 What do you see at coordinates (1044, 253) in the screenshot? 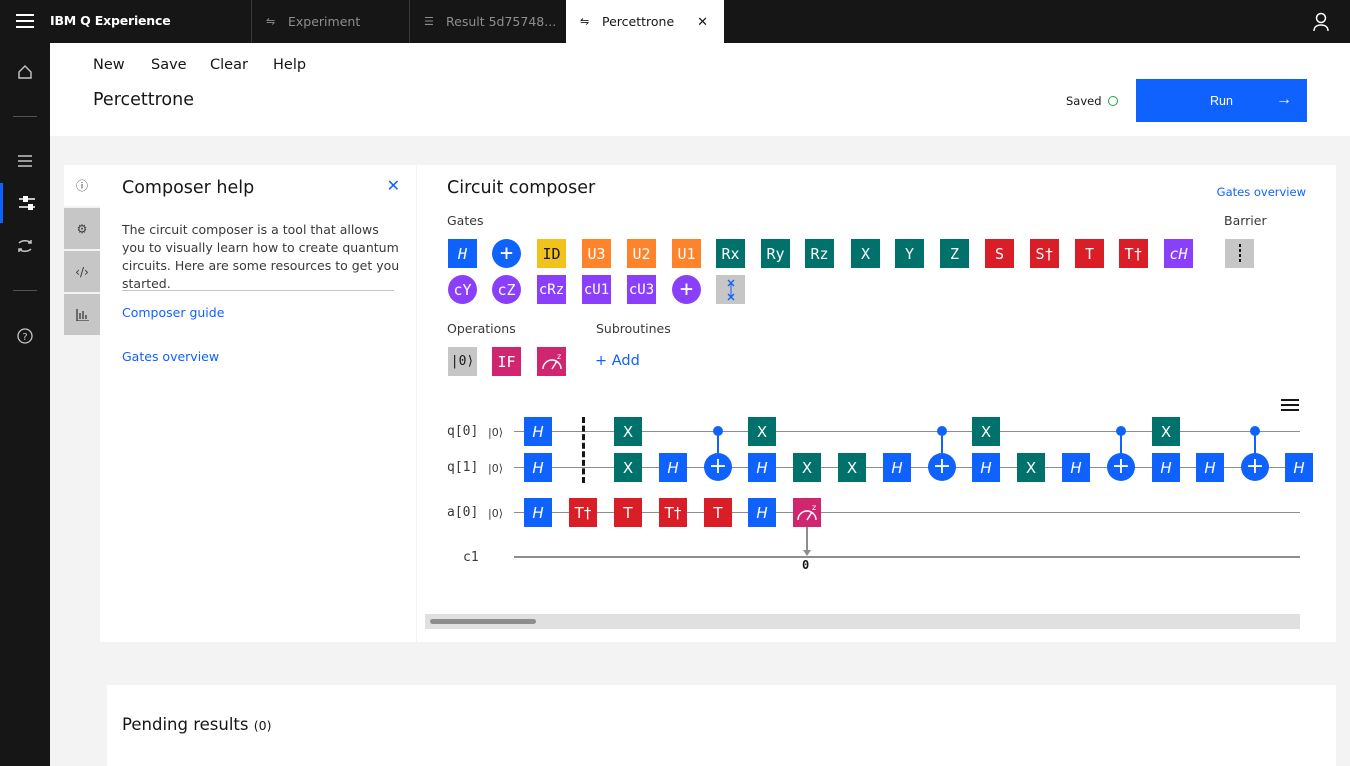
I see `gate-s-dagger: S†` at bounding box center [1044, 253].